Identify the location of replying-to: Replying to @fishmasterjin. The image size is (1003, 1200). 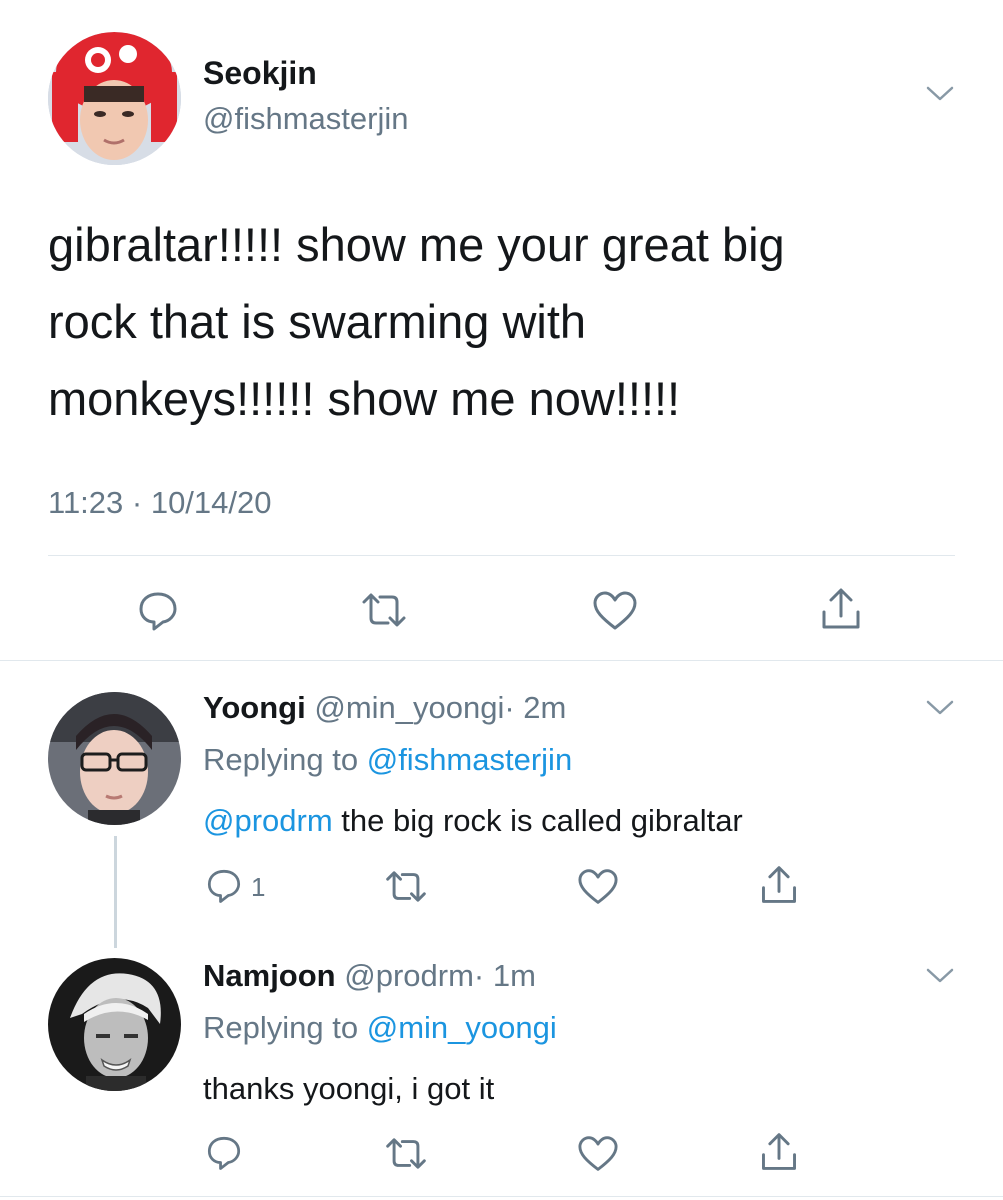
(387, 760).